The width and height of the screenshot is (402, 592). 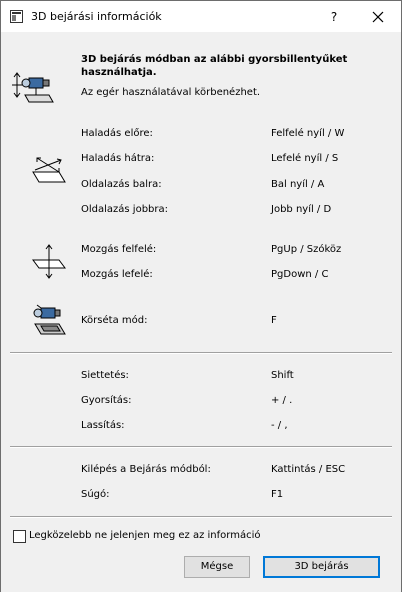 I want to click on help-button: ?, so click(x=334, y=17).